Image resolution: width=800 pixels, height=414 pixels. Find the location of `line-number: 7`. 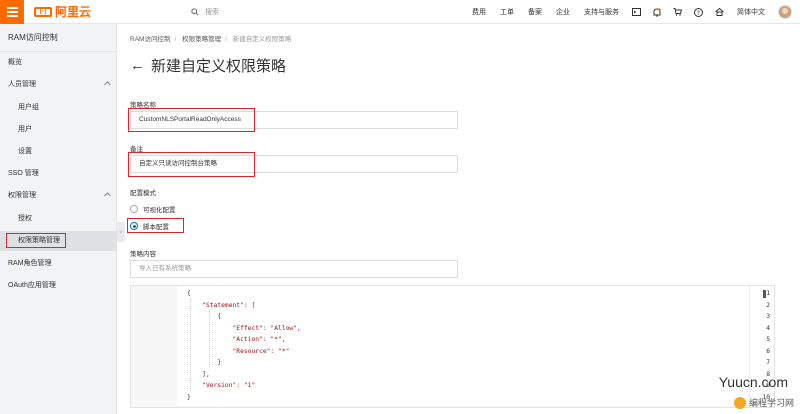

line-number: 7 is located at coordinates (768, 362).